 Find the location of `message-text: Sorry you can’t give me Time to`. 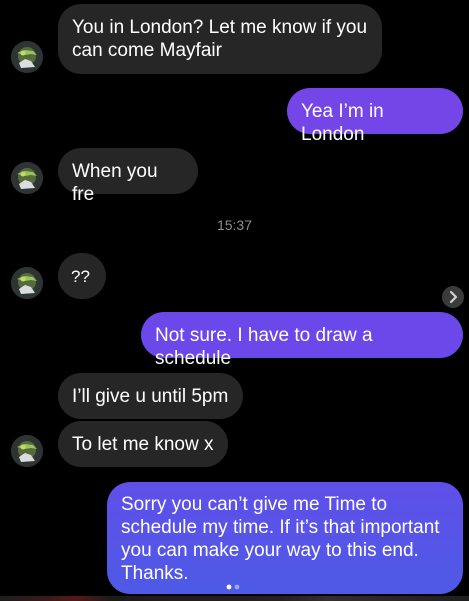

message-text: Sorry you can’t give me Time to is located at coordinates (254, 504).